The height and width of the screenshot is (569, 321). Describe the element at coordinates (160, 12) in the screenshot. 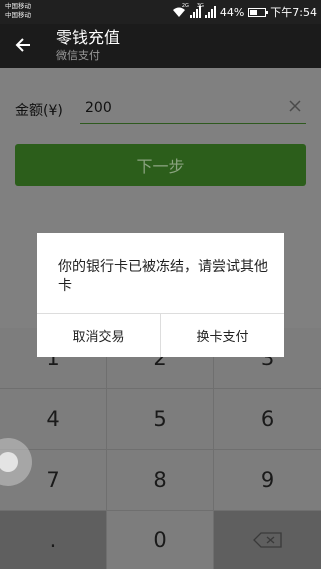

I see `status-bar: 中国移动 中国移动 2G 3G 44% 下午7:54` at that location.